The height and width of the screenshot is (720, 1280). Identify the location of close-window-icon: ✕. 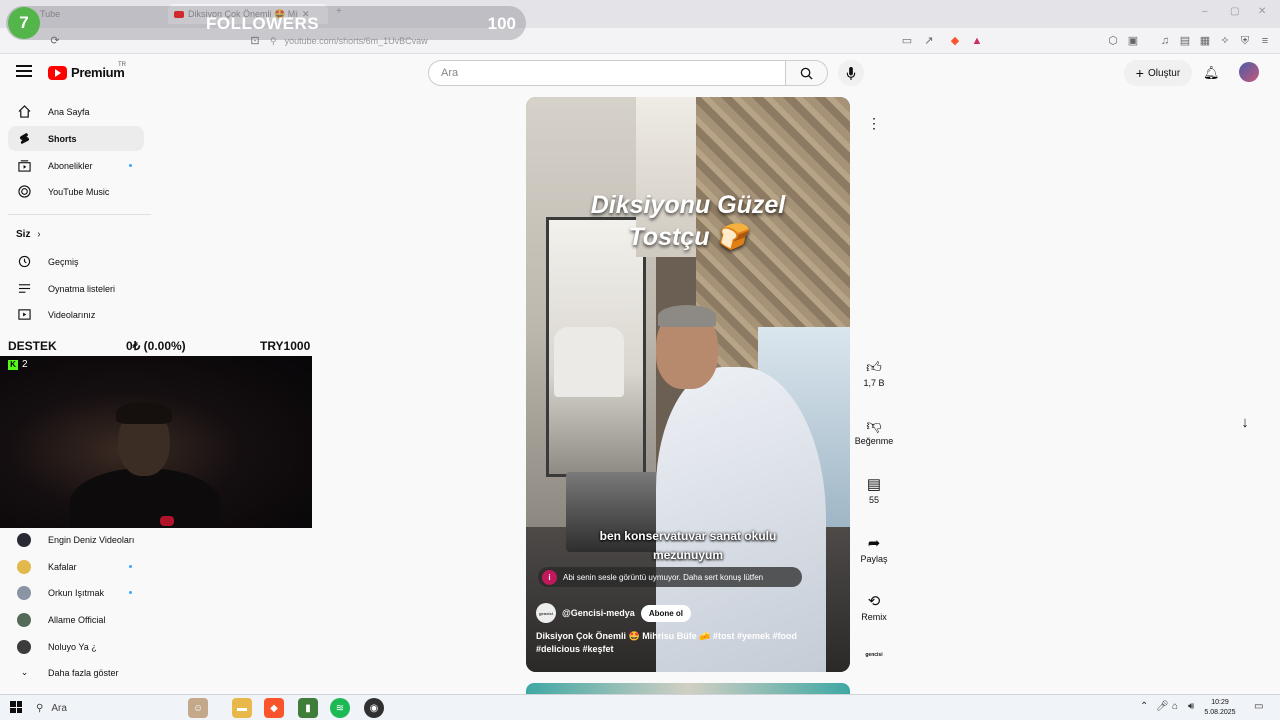
(1262, 11).